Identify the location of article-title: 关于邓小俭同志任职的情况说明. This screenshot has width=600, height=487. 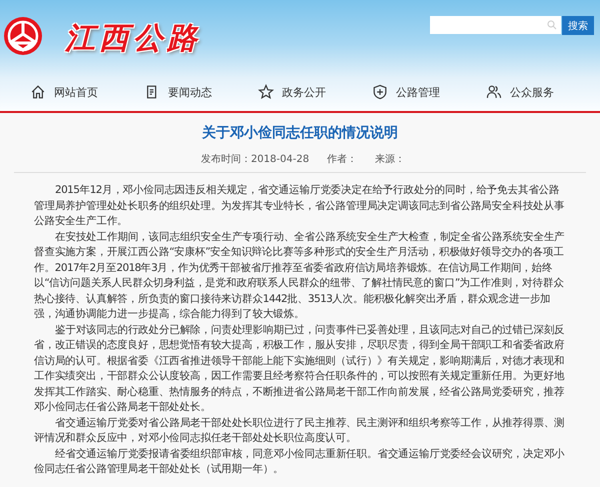
(299, 133).